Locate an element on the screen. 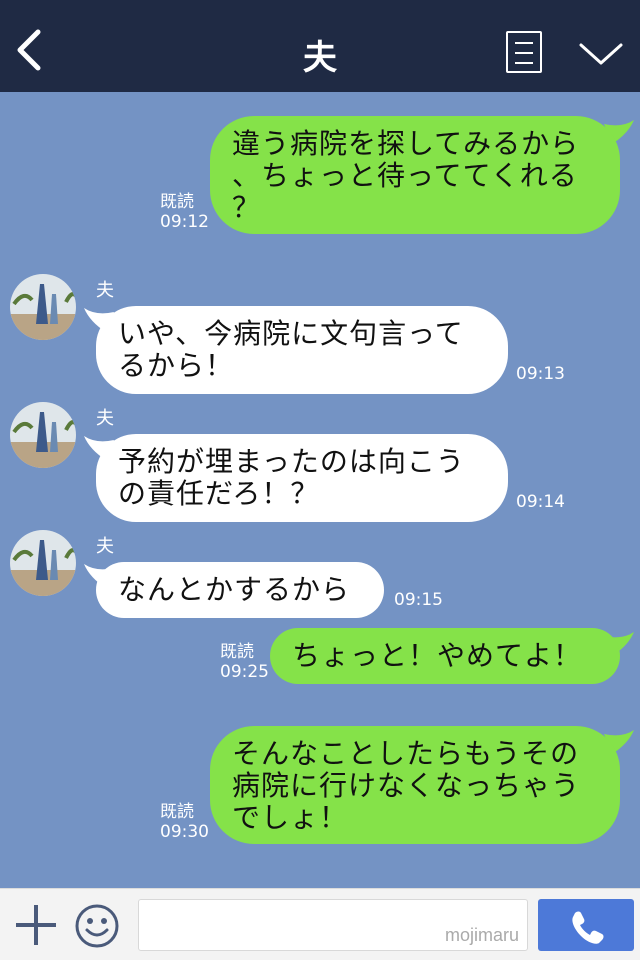 The image size is (640, 960). chat-header: 夫 is located at coordinates (320, 46).